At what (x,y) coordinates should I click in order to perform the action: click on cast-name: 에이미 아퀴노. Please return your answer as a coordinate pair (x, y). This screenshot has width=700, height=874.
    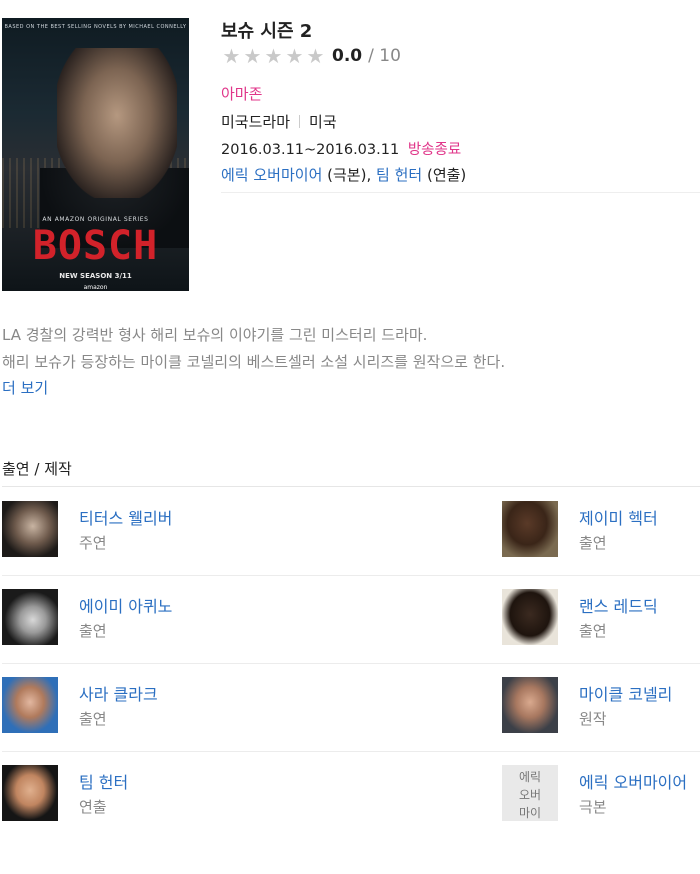
    Looking at the image, I should click on (125, 605).